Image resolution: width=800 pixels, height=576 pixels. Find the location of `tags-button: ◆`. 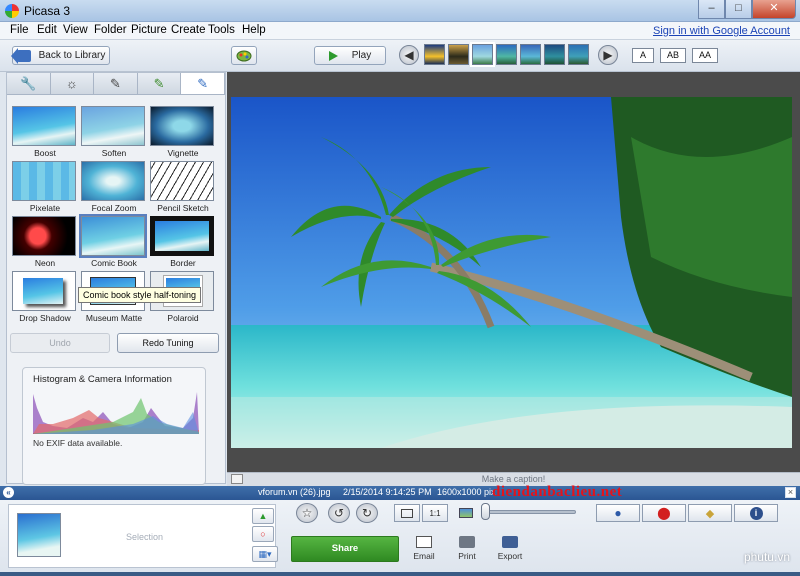

tags-button: ◆ is located at coordinates (710, 513).